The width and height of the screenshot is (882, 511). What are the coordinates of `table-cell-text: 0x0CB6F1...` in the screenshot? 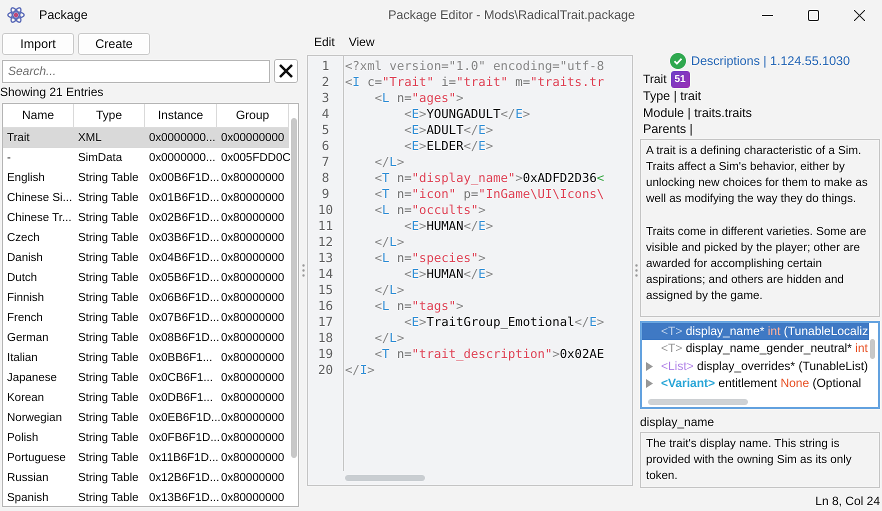 It's located at (181, 378).